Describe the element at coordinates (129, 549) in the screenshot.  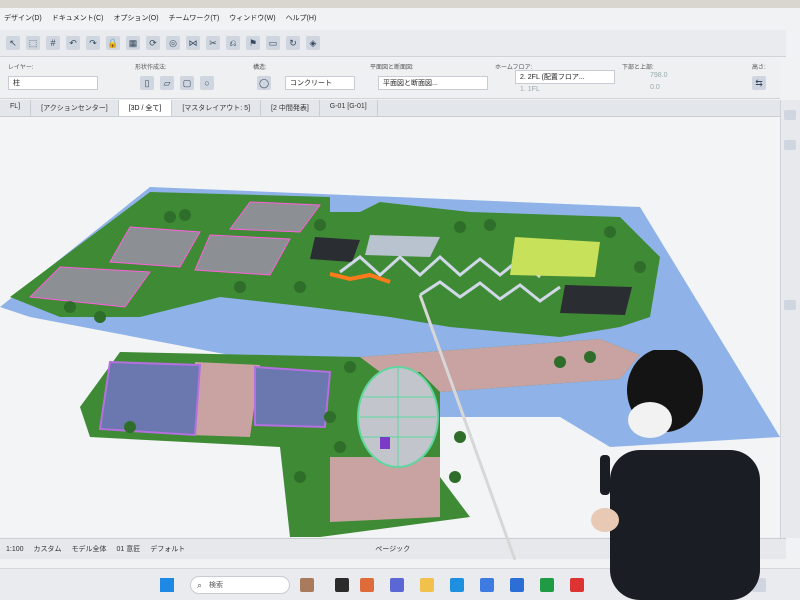
I see `view-field: 01 意匠` at that location.